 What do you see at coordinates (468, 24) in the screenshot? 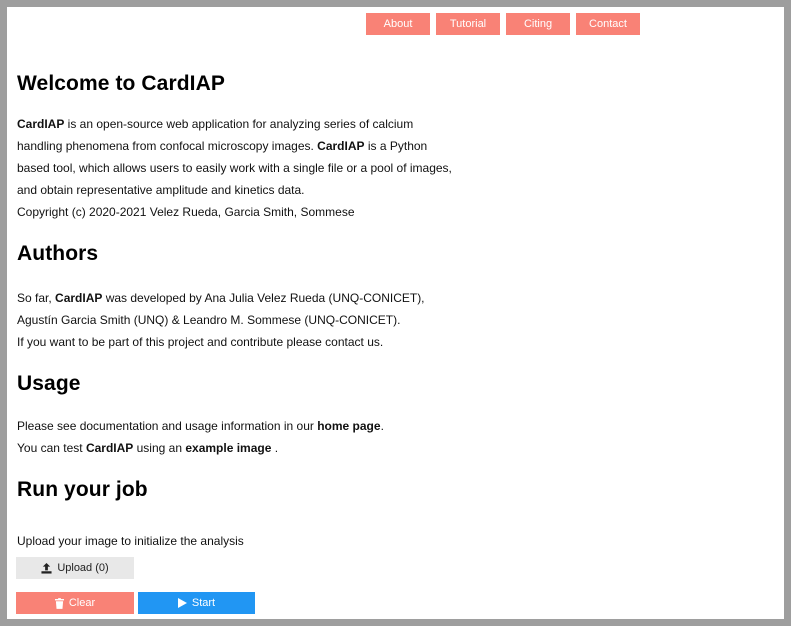
I see `nav-tutorial-button: Tutorial` at bounding box center [468, 24].